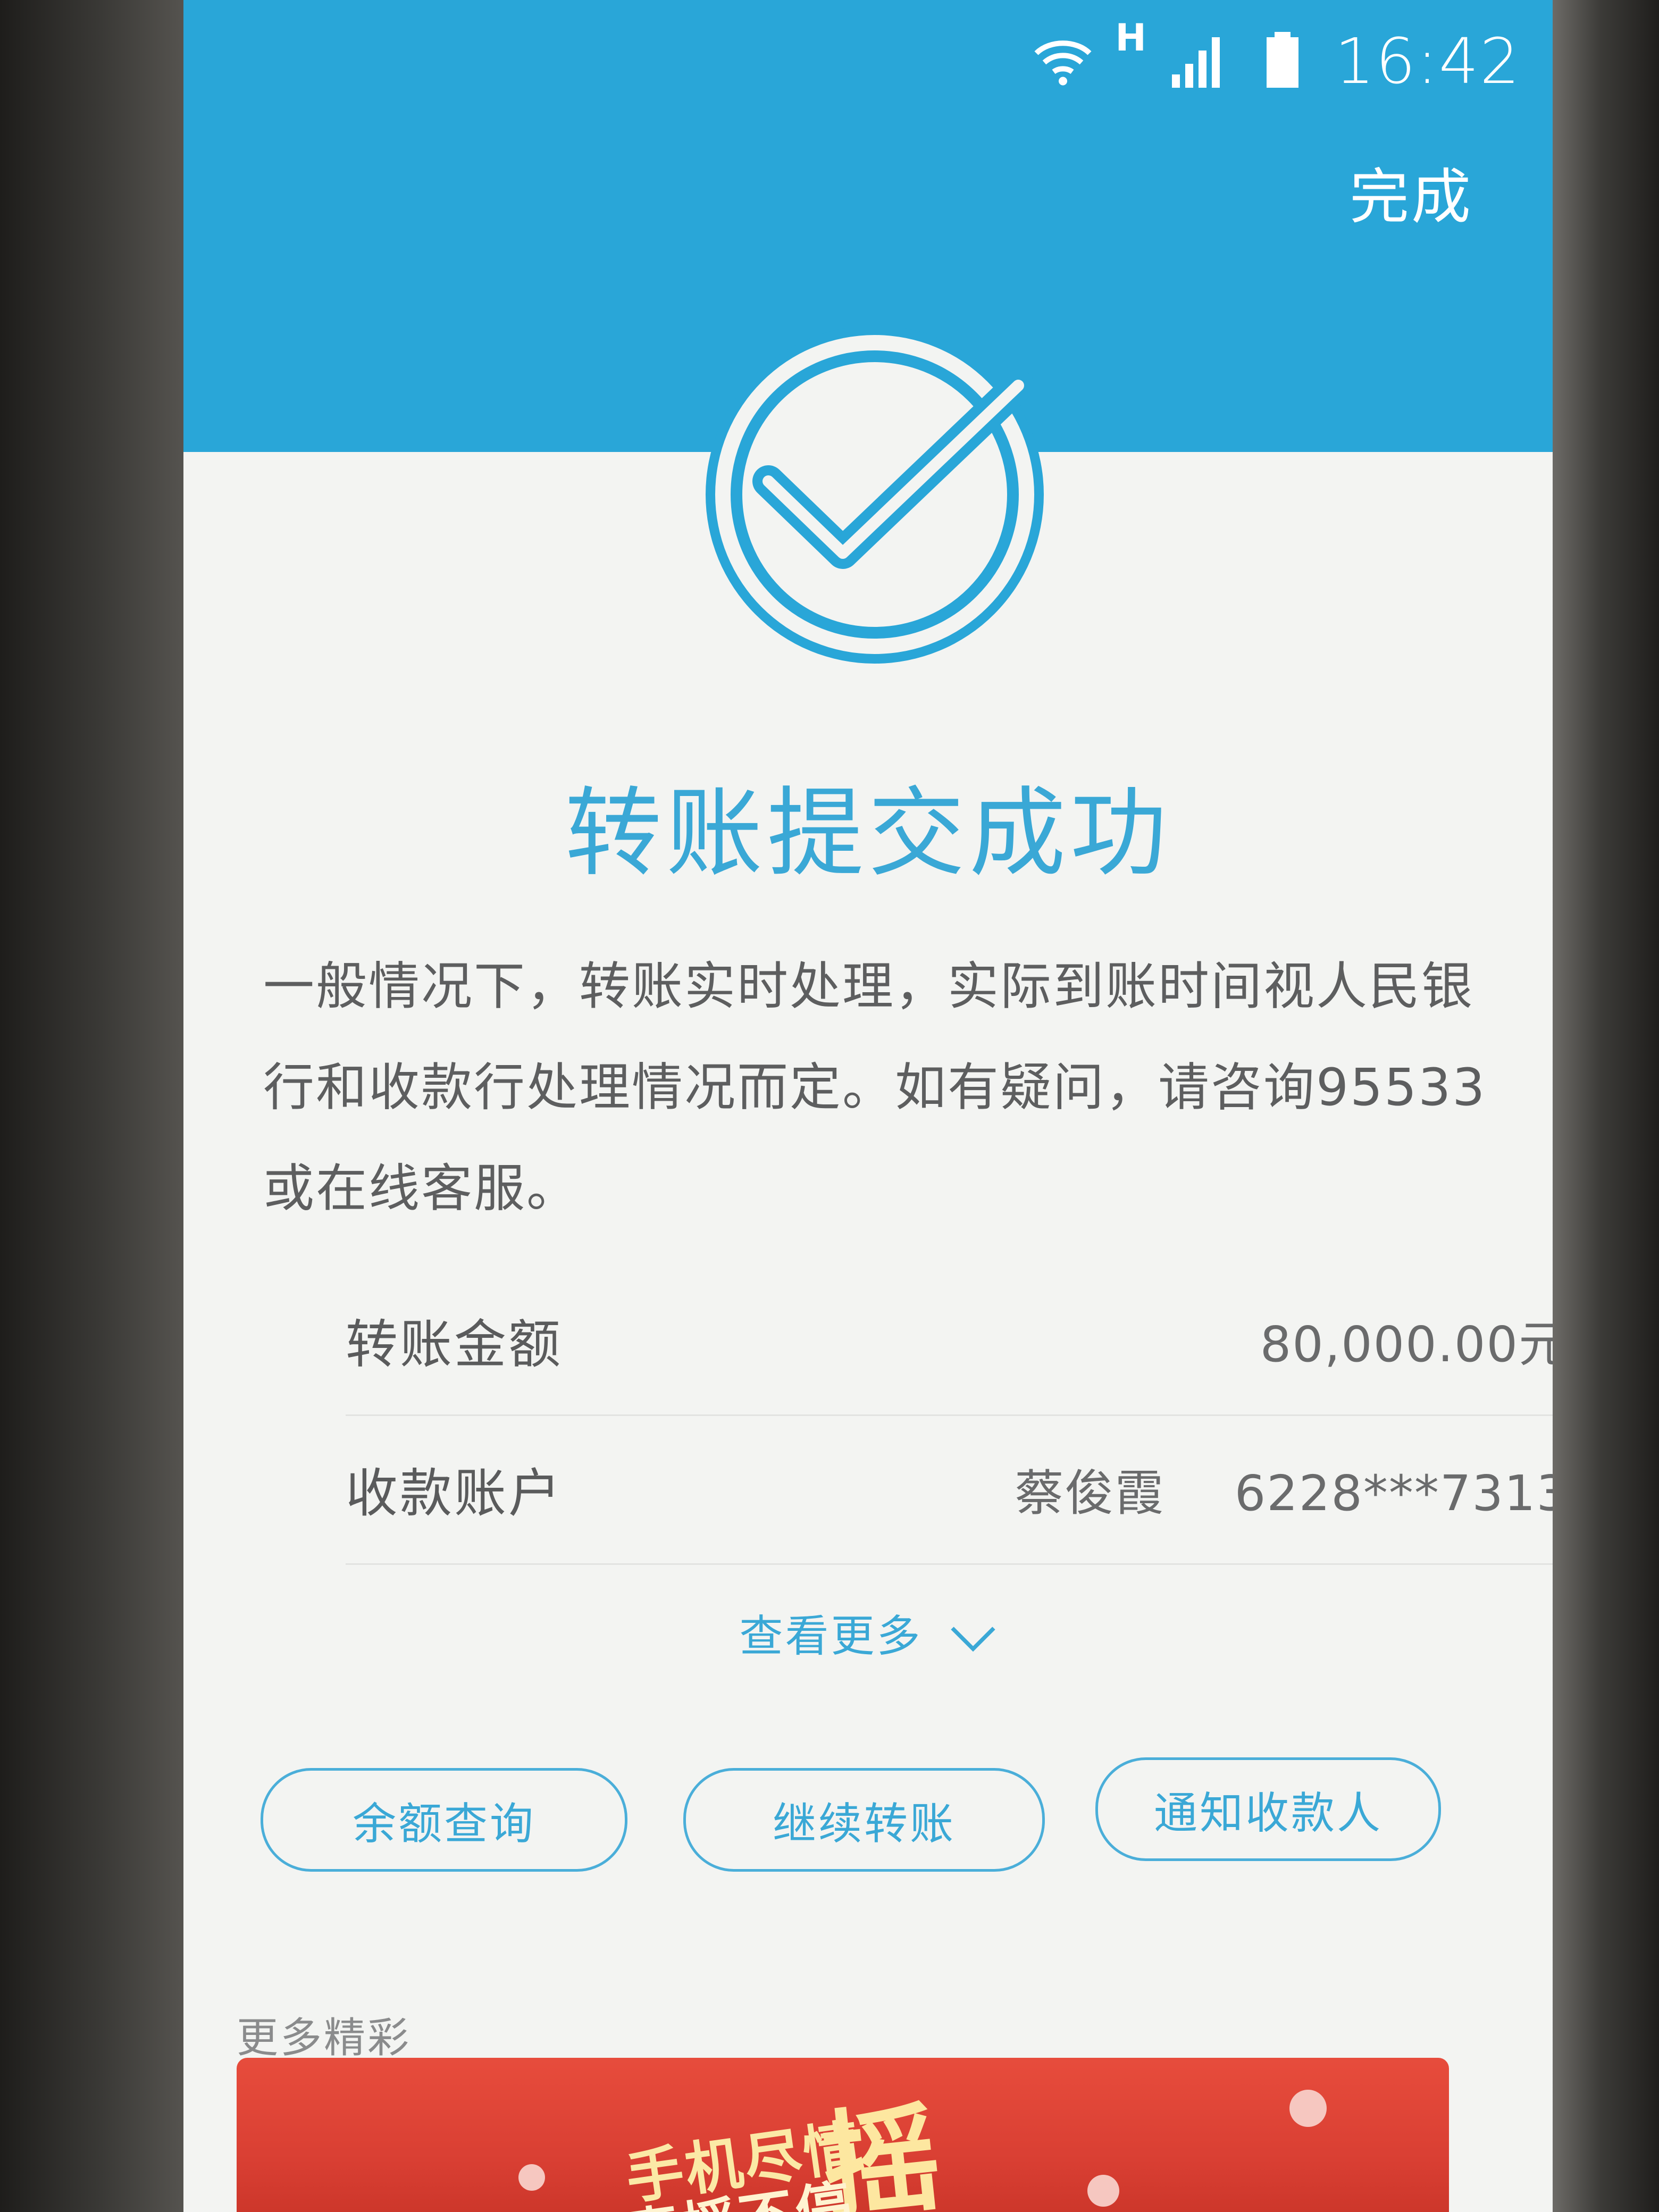  I want to click on amount-row: 转账金额 80,000.00元, so click(949, 1341).